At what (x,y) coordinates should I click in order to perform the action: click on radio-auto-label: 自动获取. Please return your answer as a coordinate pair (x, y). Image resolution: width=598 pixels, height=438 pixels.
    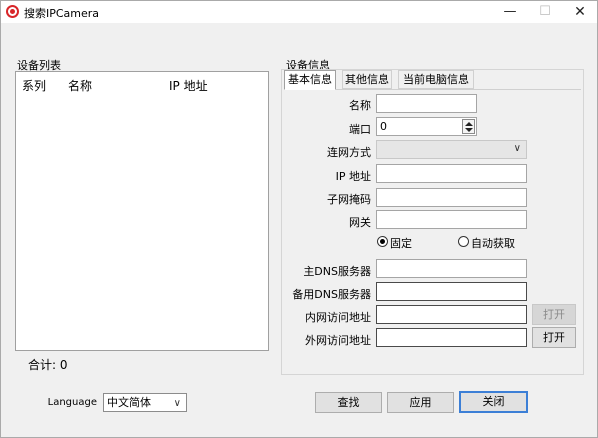
    Looking at the image, I should click on (493, 243).